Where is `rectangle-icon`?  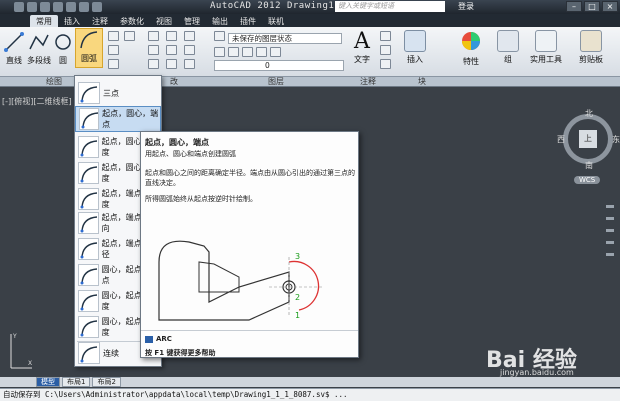
rectangle-icon is located at coordinates (113, 36).